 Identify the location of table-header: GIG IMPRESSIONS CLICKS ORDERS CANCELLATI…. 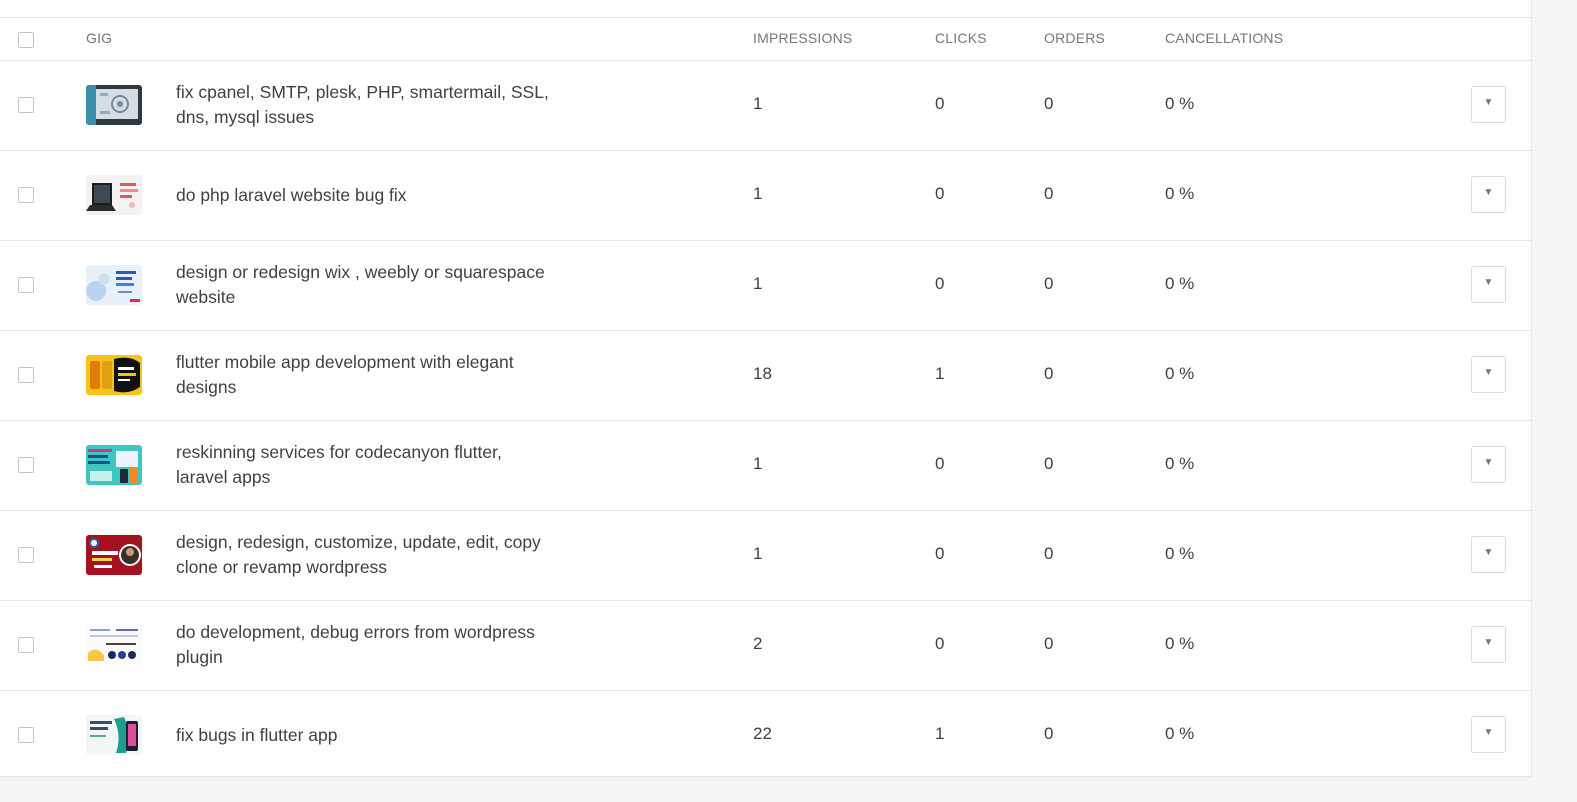
(765, 39).